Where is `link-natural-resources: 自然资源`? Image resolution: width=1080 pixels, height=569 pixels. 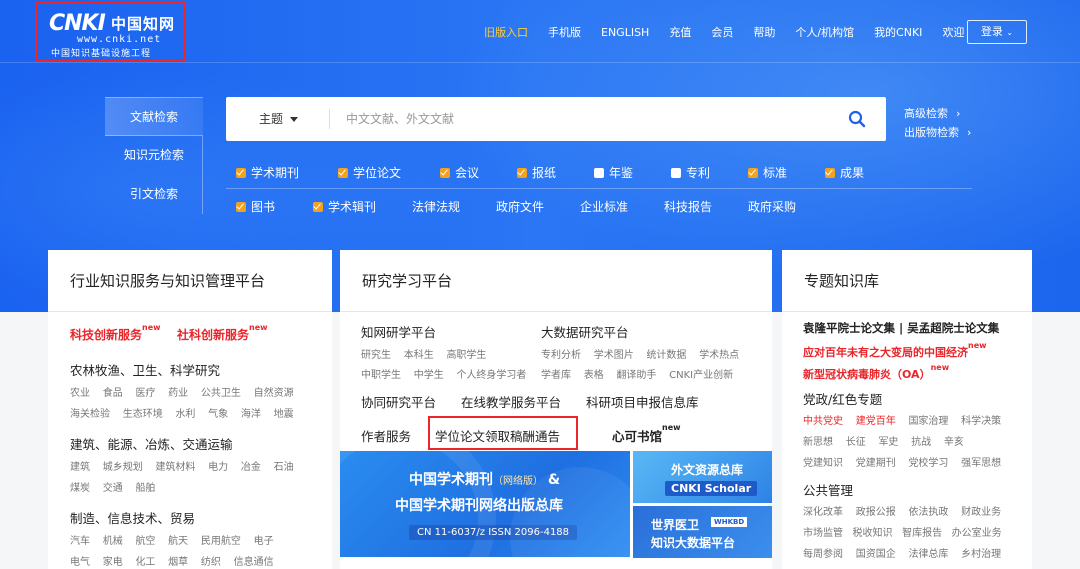 link-natural-resources: 自然资源 is located at coordinates (274, 393).